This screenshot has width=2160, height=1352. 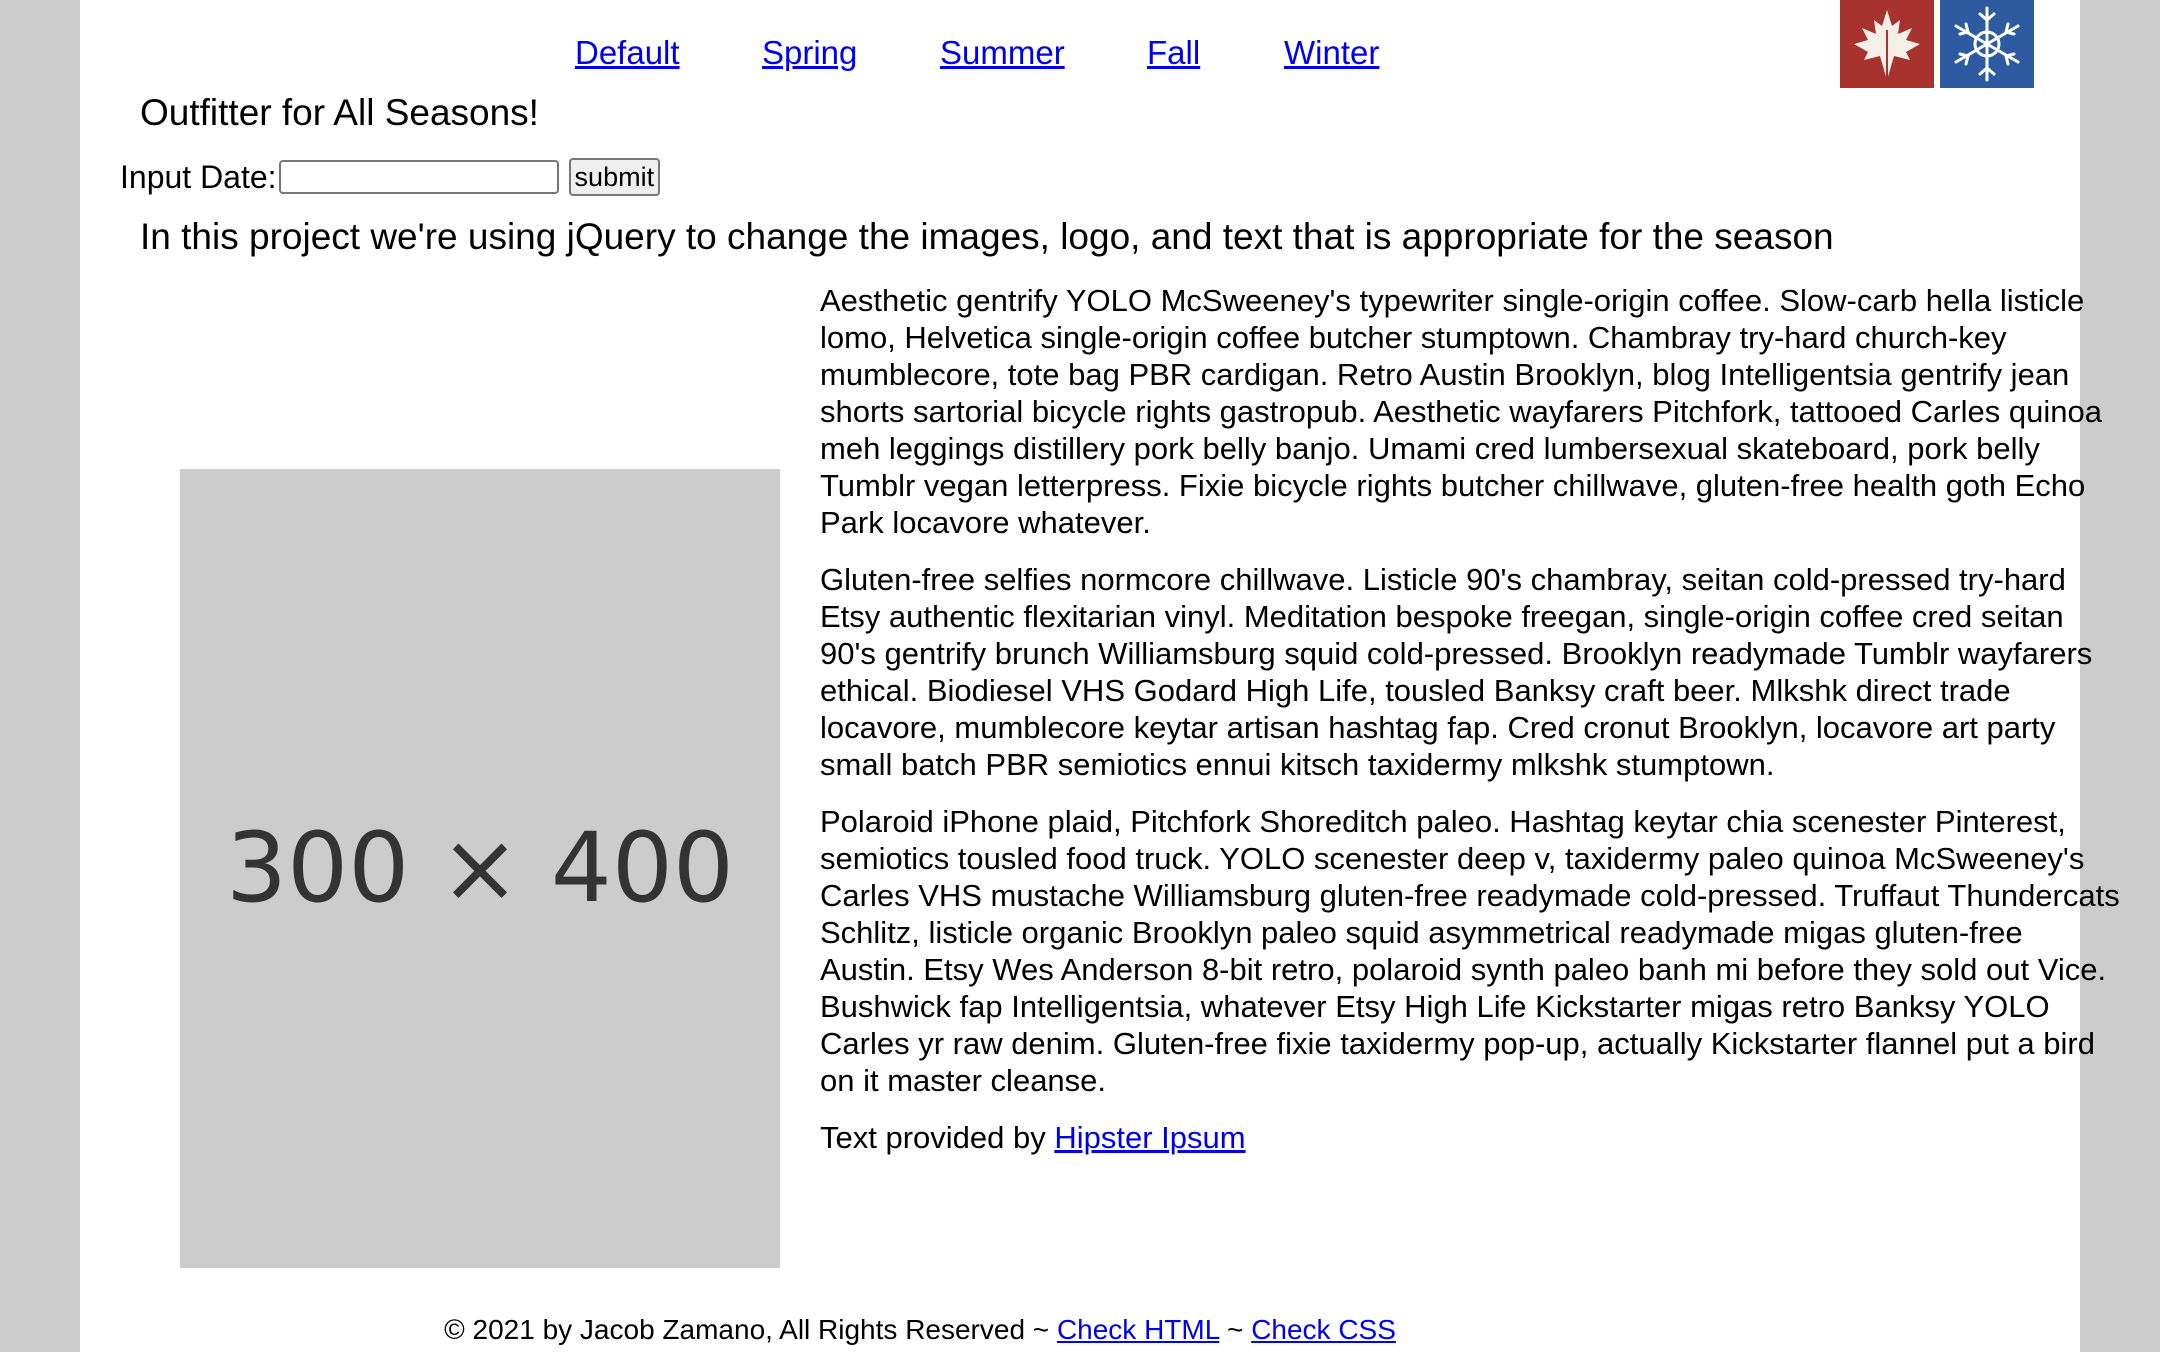 I want to click on maple-leaf-icon, so click(x=1887, y=44).